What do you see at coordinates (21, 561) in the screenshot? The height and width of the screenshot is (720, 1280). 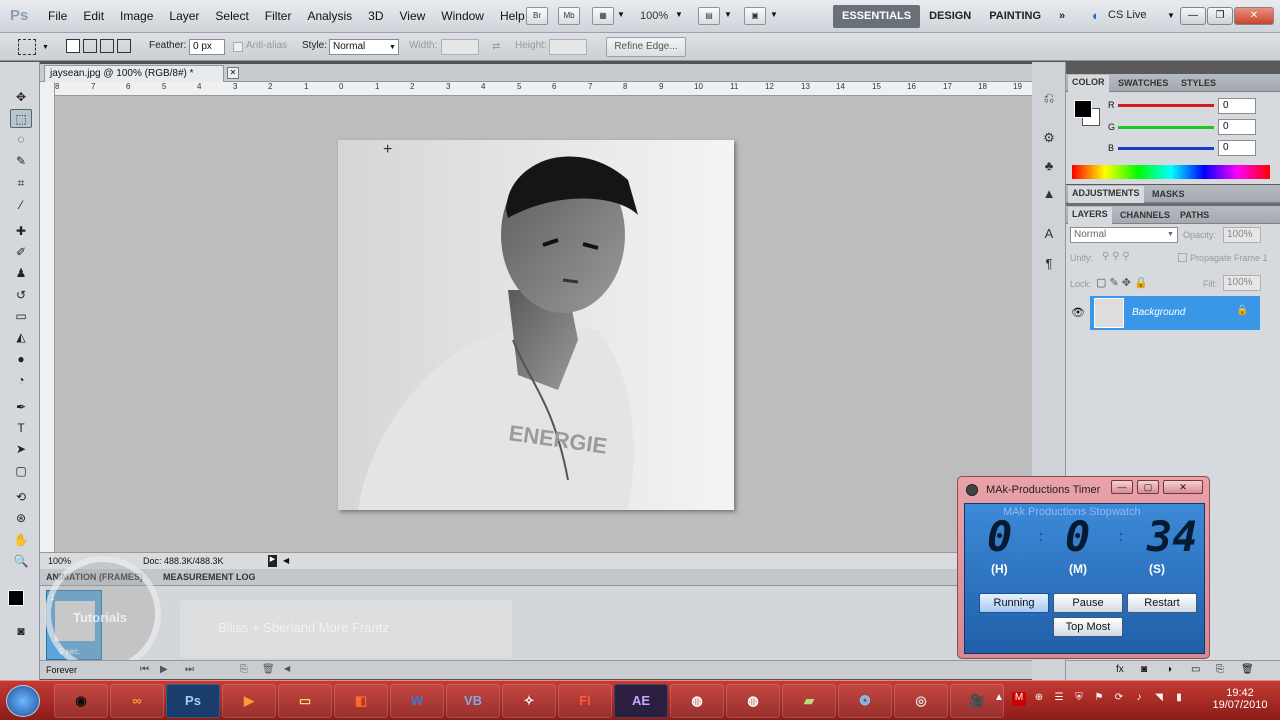 I see `zoom-tool-icon: 🔍` at bounding box center [21, 561].